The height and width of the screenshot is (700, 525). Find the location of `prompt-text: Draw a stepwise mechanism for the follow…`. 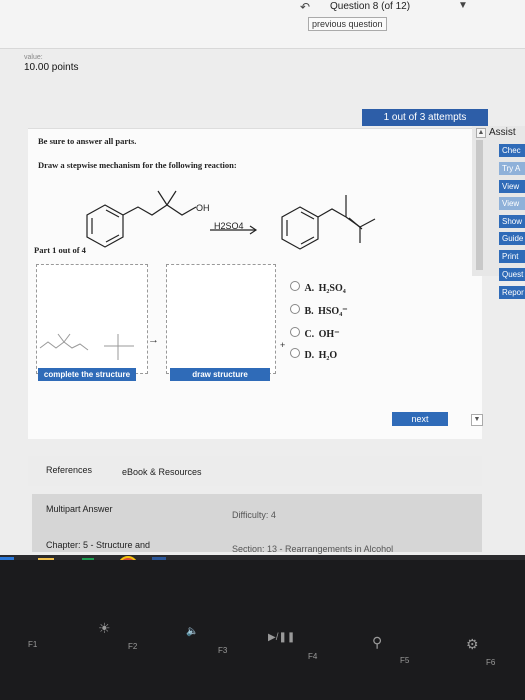

prompt-text: Draw a stepwise mechanism for the follow… is located at coordinates (137, 165).